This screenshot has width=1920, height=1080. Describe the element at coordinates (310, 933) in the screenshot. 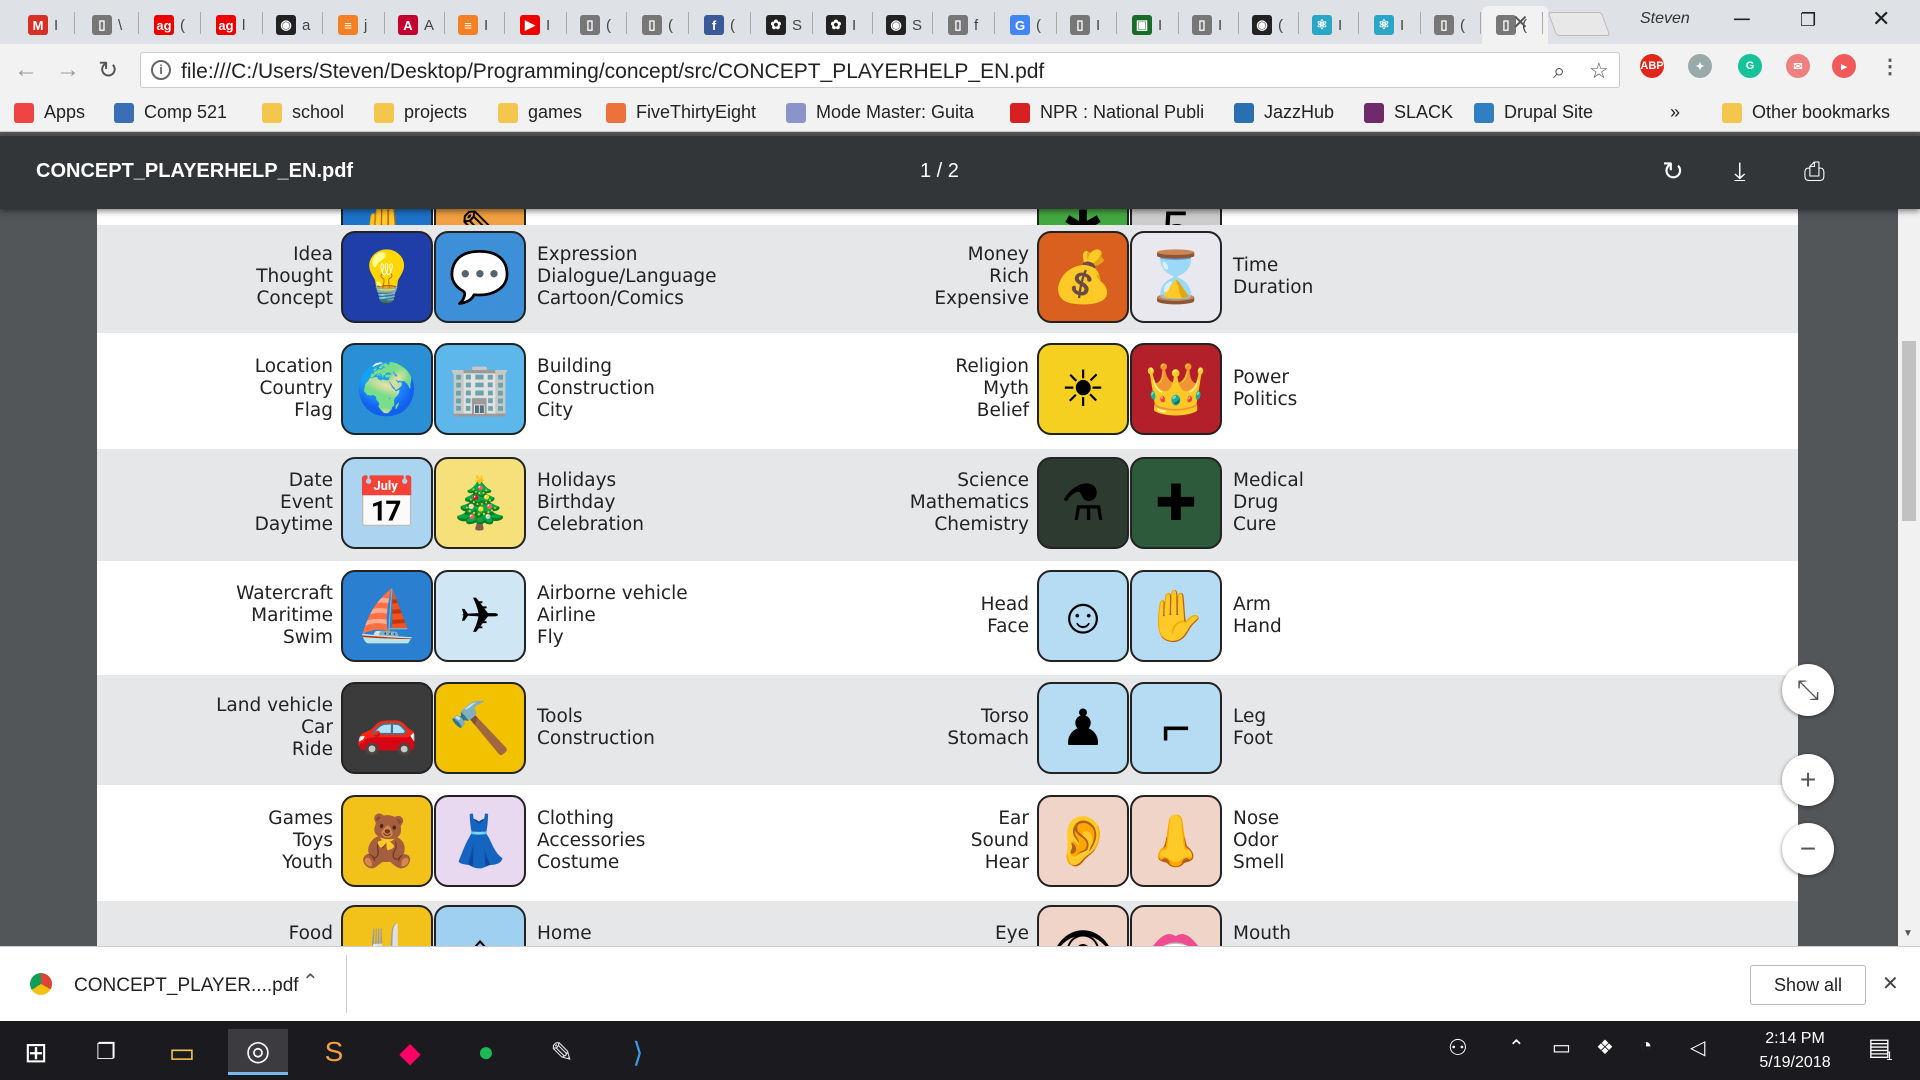

I see `concept-label: Food` at that location.